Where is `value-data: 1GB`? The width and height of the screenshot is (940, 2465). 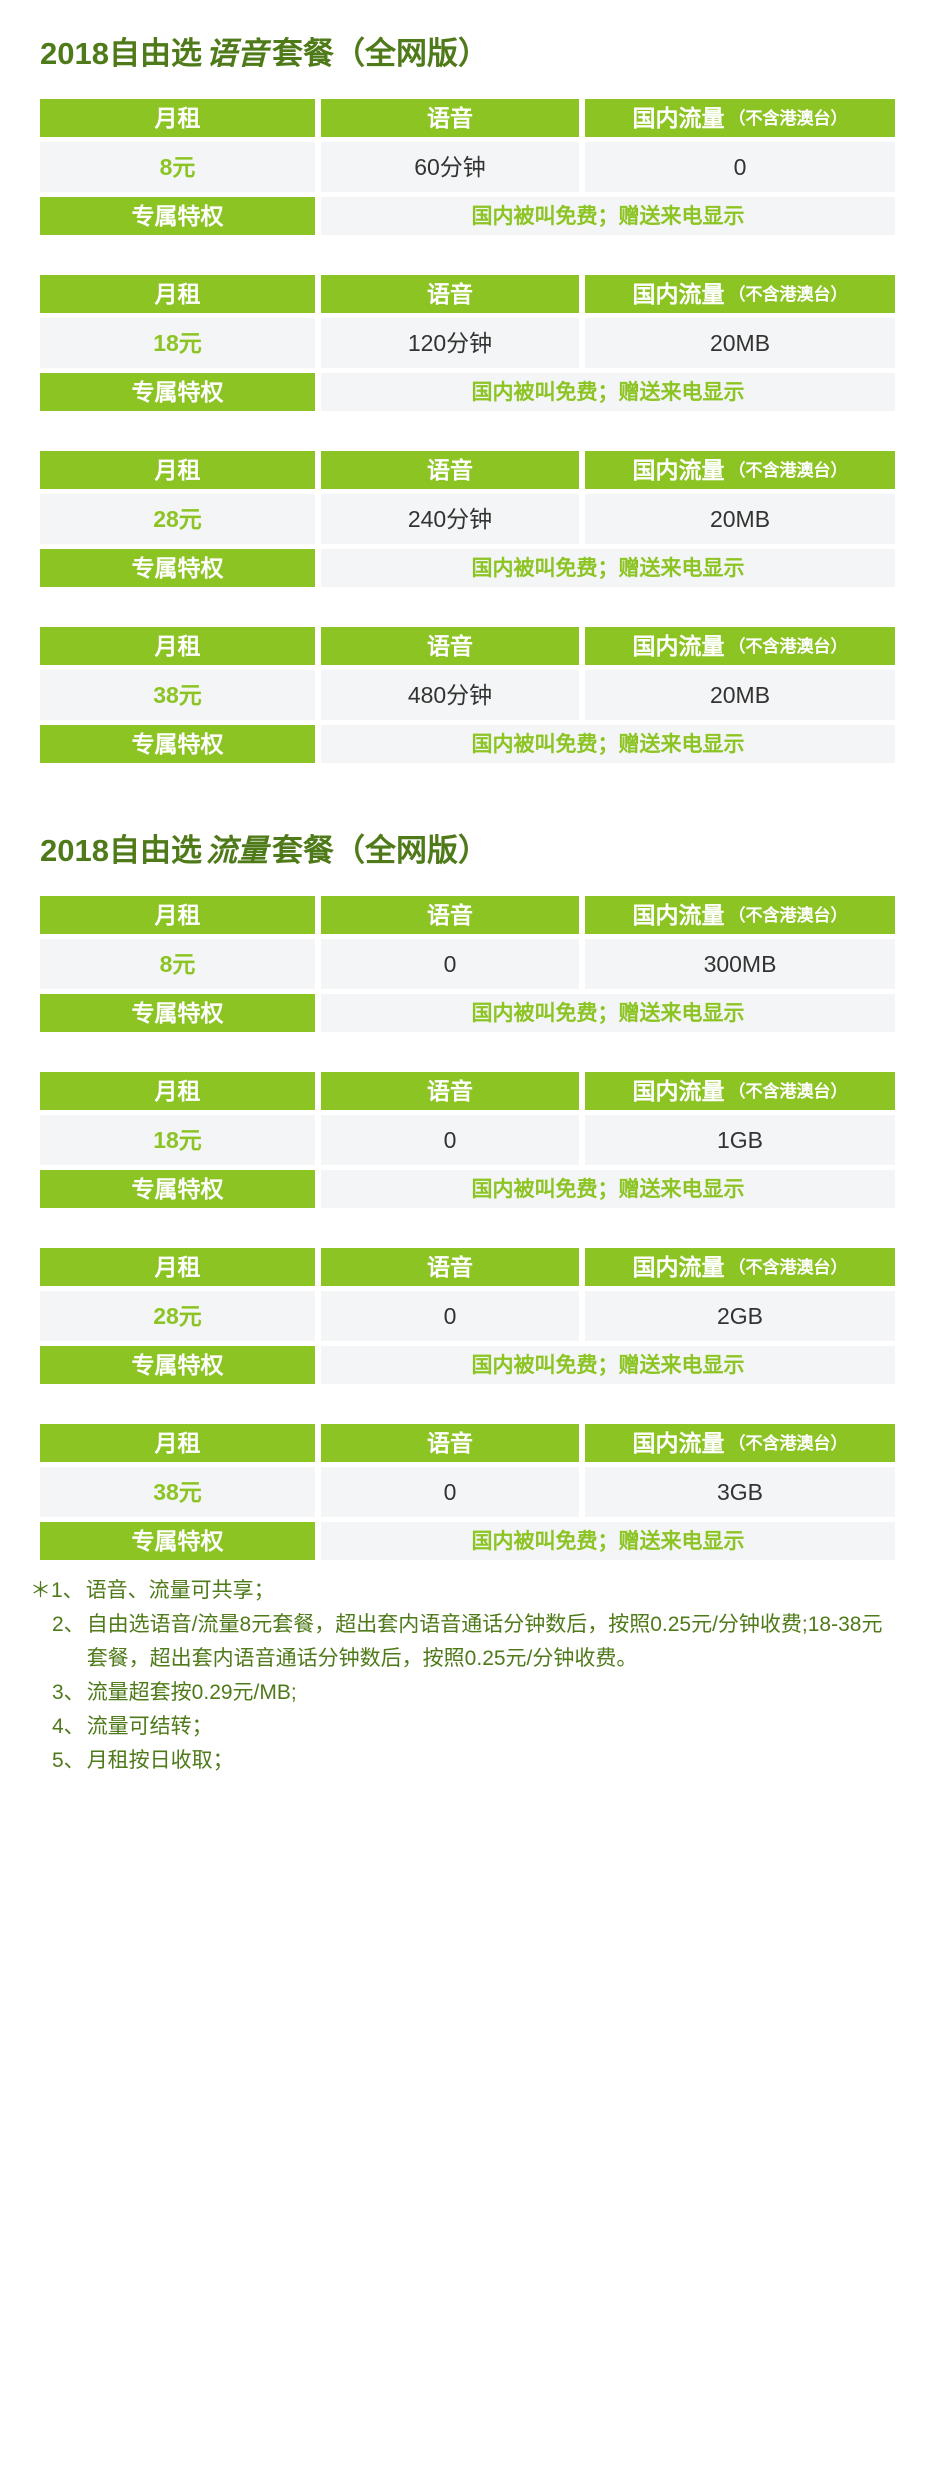 value-data: 1GB is located at coordinates (740, 1140).